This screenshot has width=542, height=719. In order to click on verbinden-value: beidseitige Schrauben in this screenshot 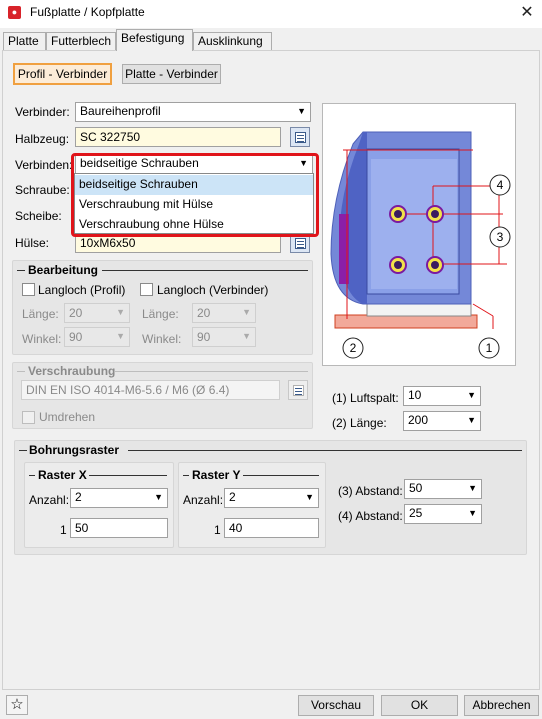, I will do `click(139, 163)`.